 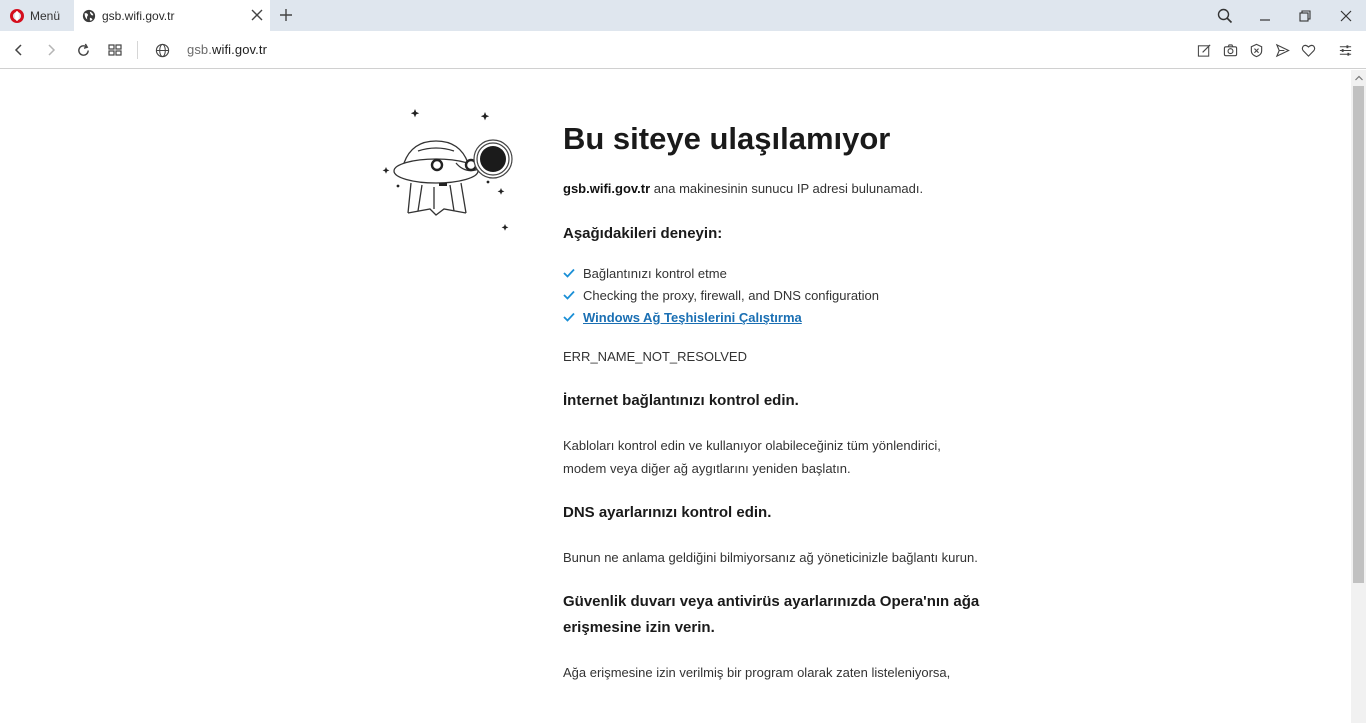 I want to click on send-icon, so click(x=1282, y=50).